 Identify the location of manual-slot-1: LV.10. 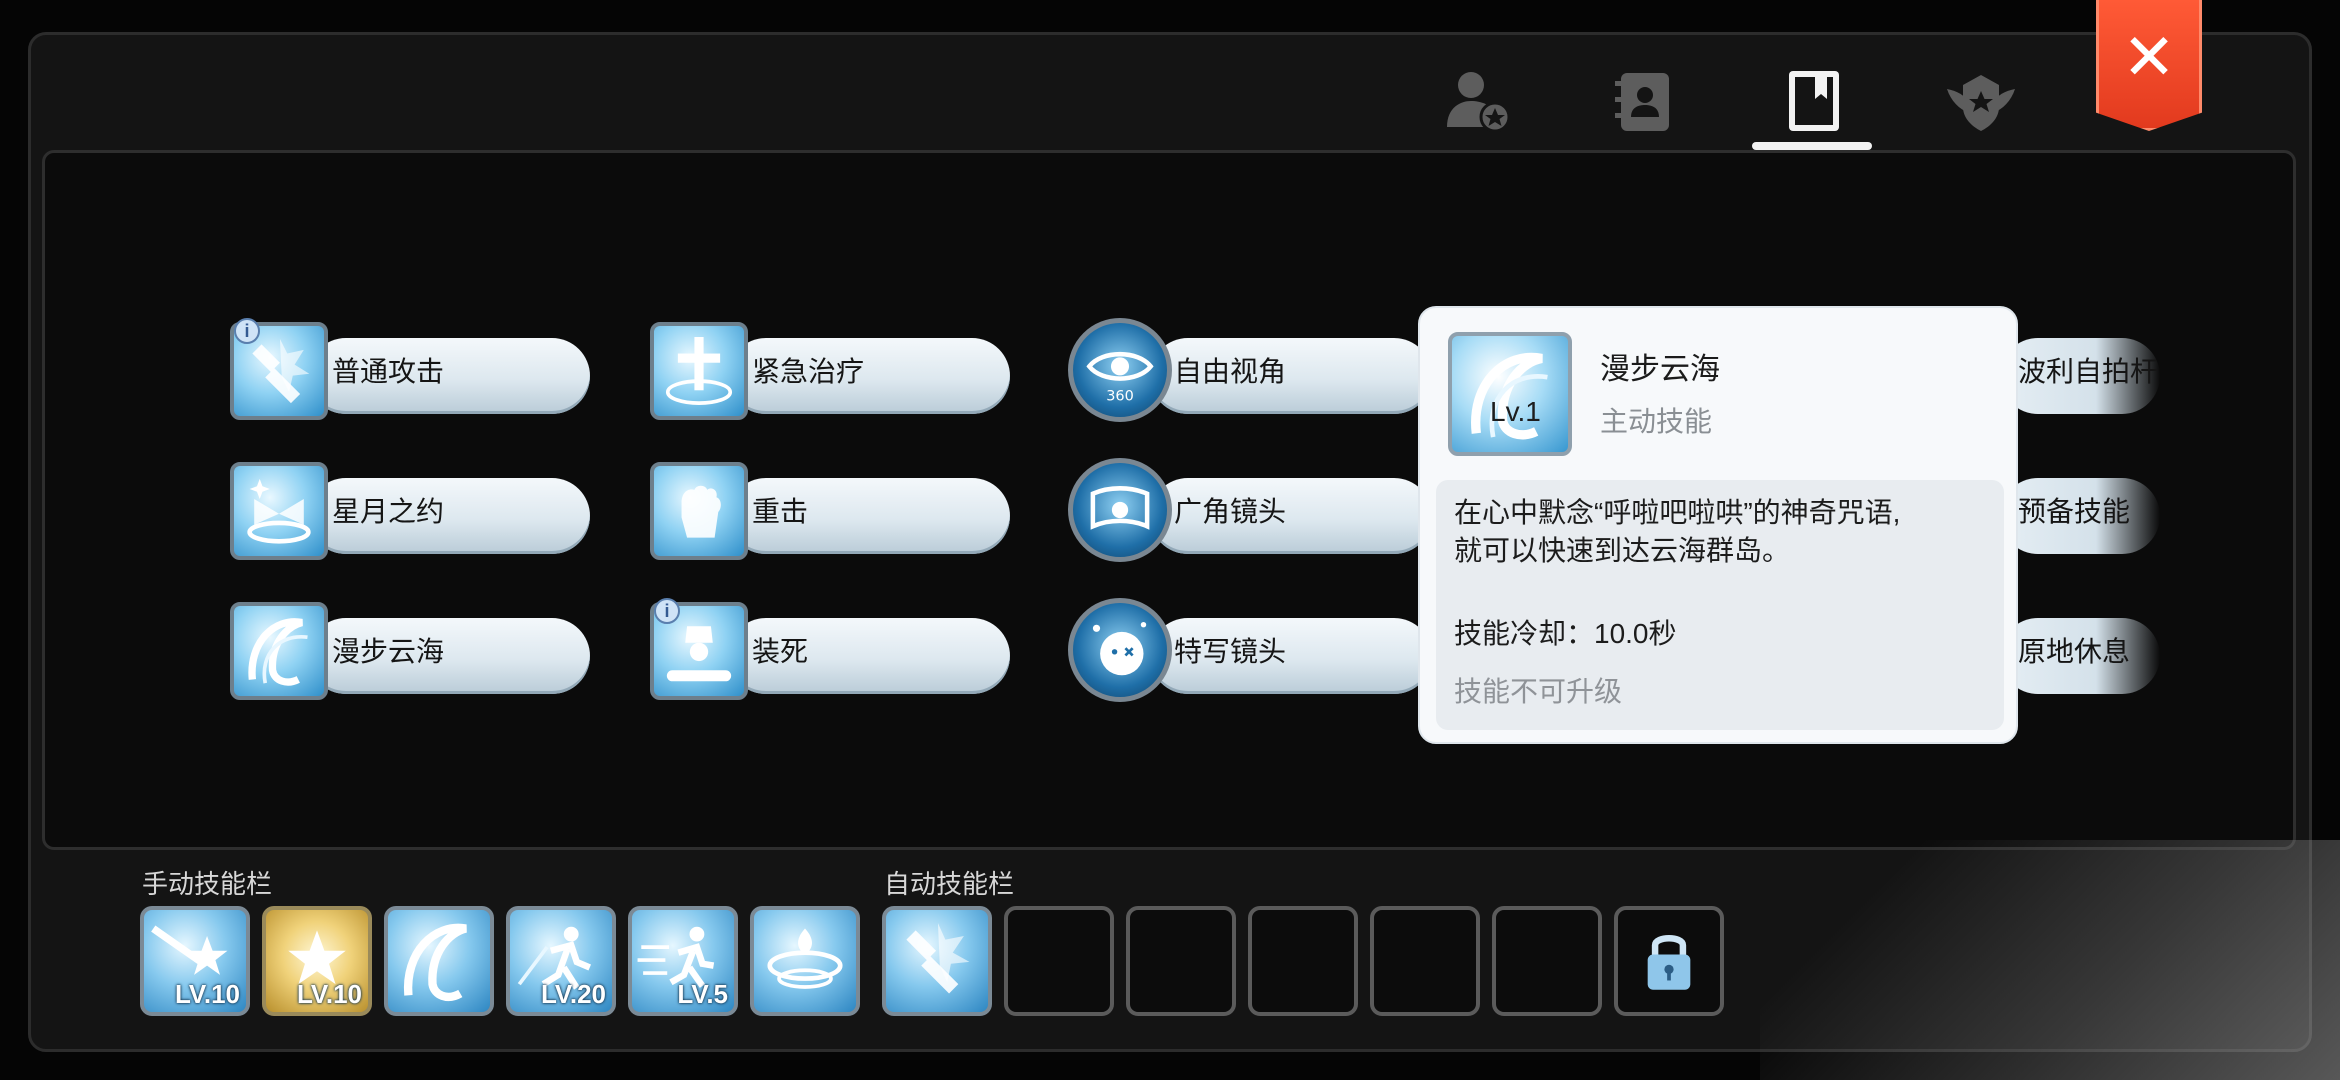
(195, 961).